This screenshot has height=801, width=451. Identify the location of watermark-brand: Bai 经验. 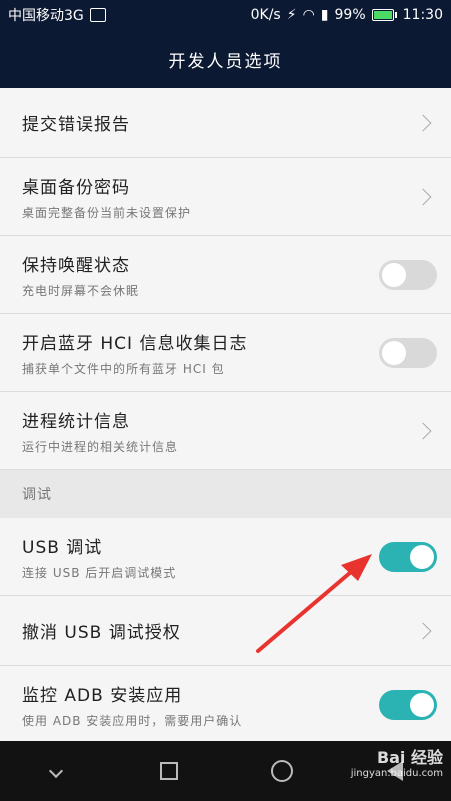
(409, 757).